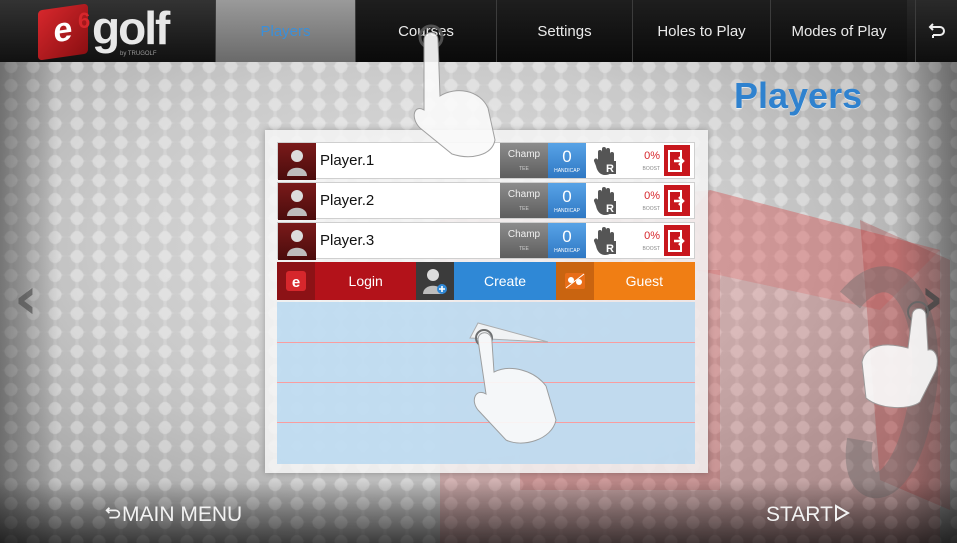  Describe the element at coordinates (408, 200) in the screenshot. I see `player-name: Player.2` at that location.